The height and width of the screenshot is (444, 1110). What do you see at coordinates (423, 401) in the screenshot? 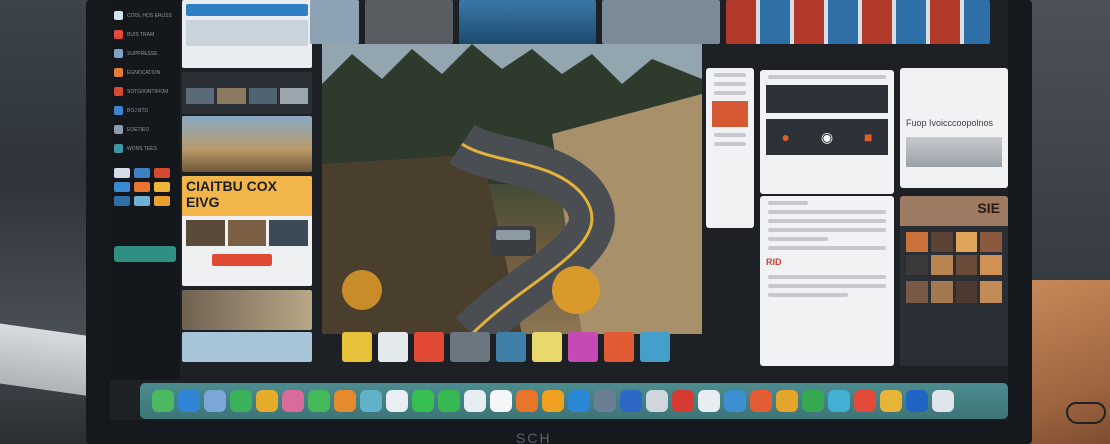
I see `whatsapp-icon` at bounding box center [423, 401].